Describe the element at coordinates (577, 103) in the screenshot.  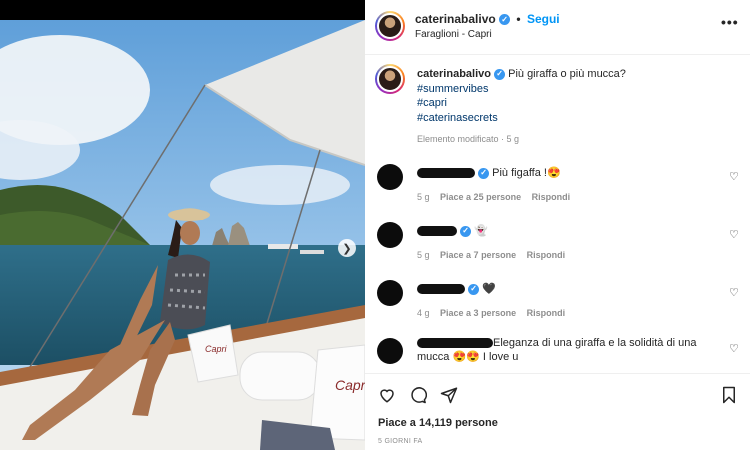
I see `hashtag-link: #capri` at that location.